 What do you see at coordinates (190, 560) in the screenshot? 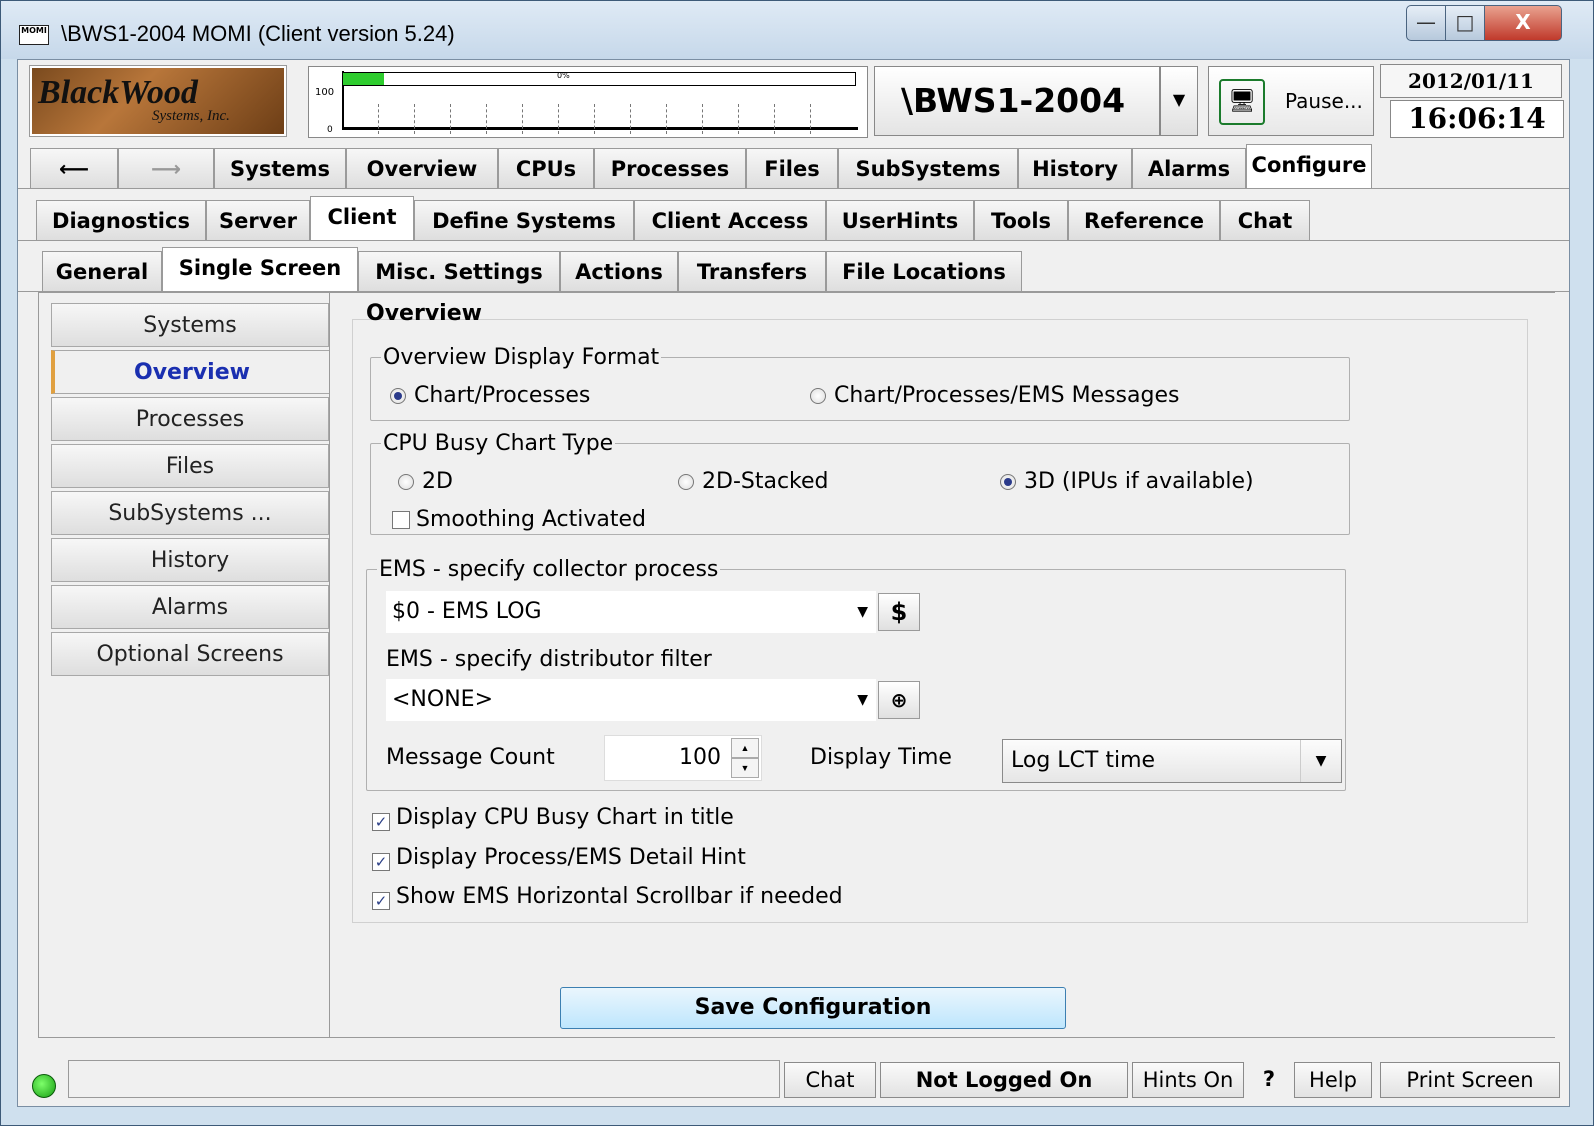
I see `sidebar-item-history: History` at bounding box center [190, 560].